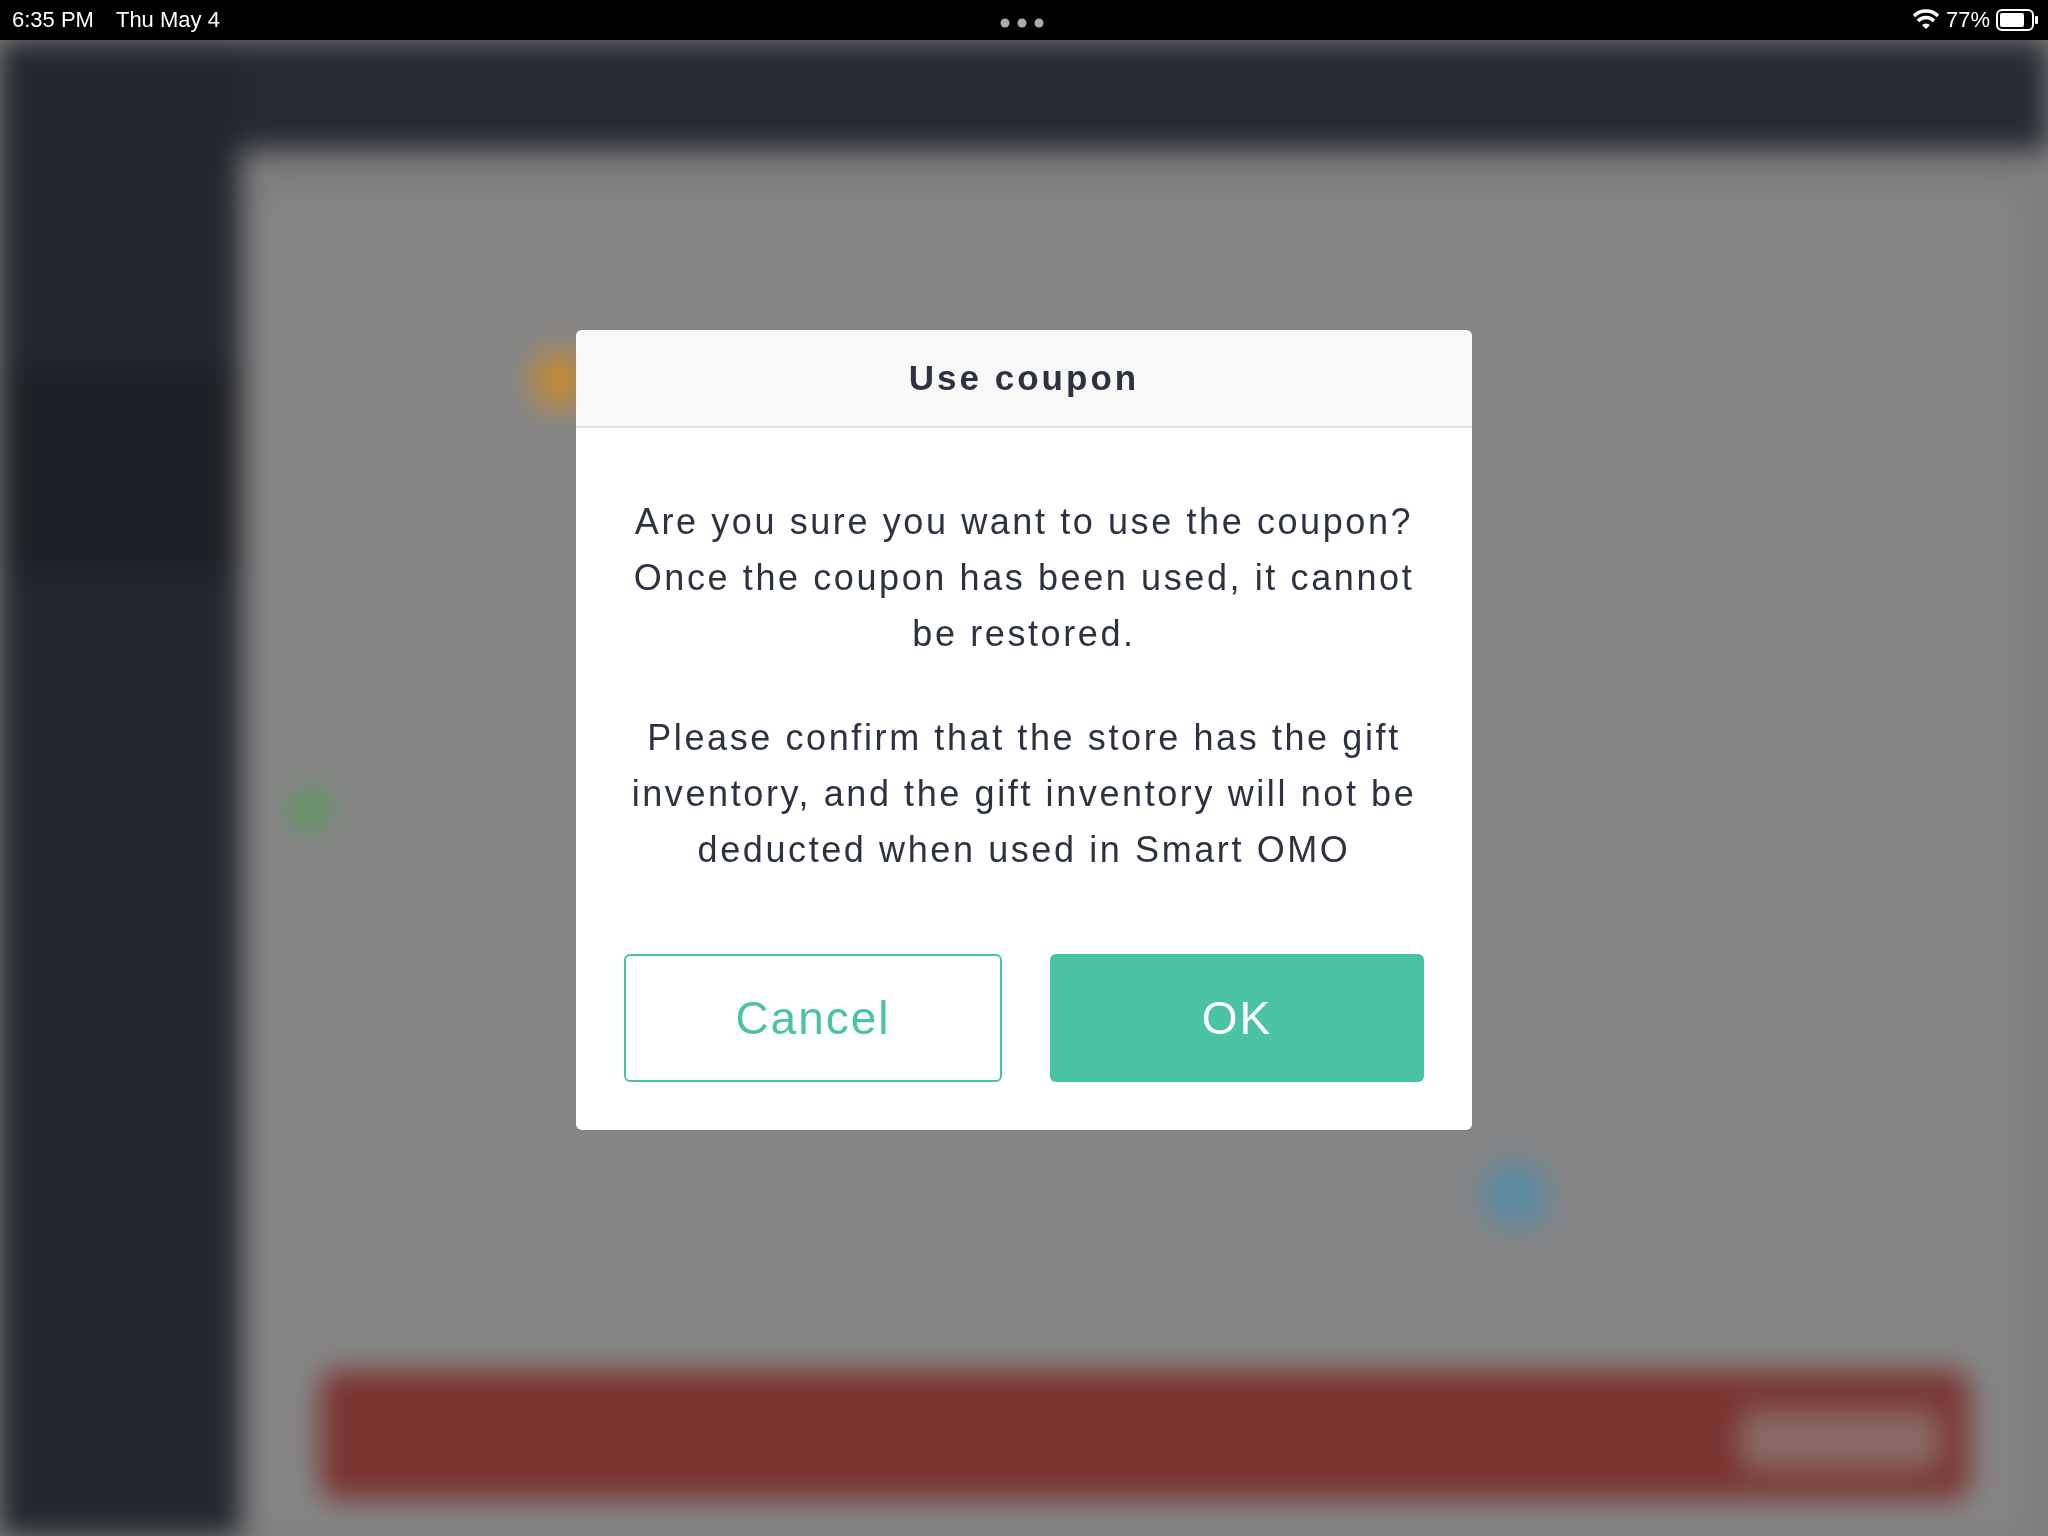 This screenshot has width=2048, height=1536. What do you see at coordinates (53, 20) in the screenshot?
I see `status-time: 6:35 PM` at bounding box center [53, 20].